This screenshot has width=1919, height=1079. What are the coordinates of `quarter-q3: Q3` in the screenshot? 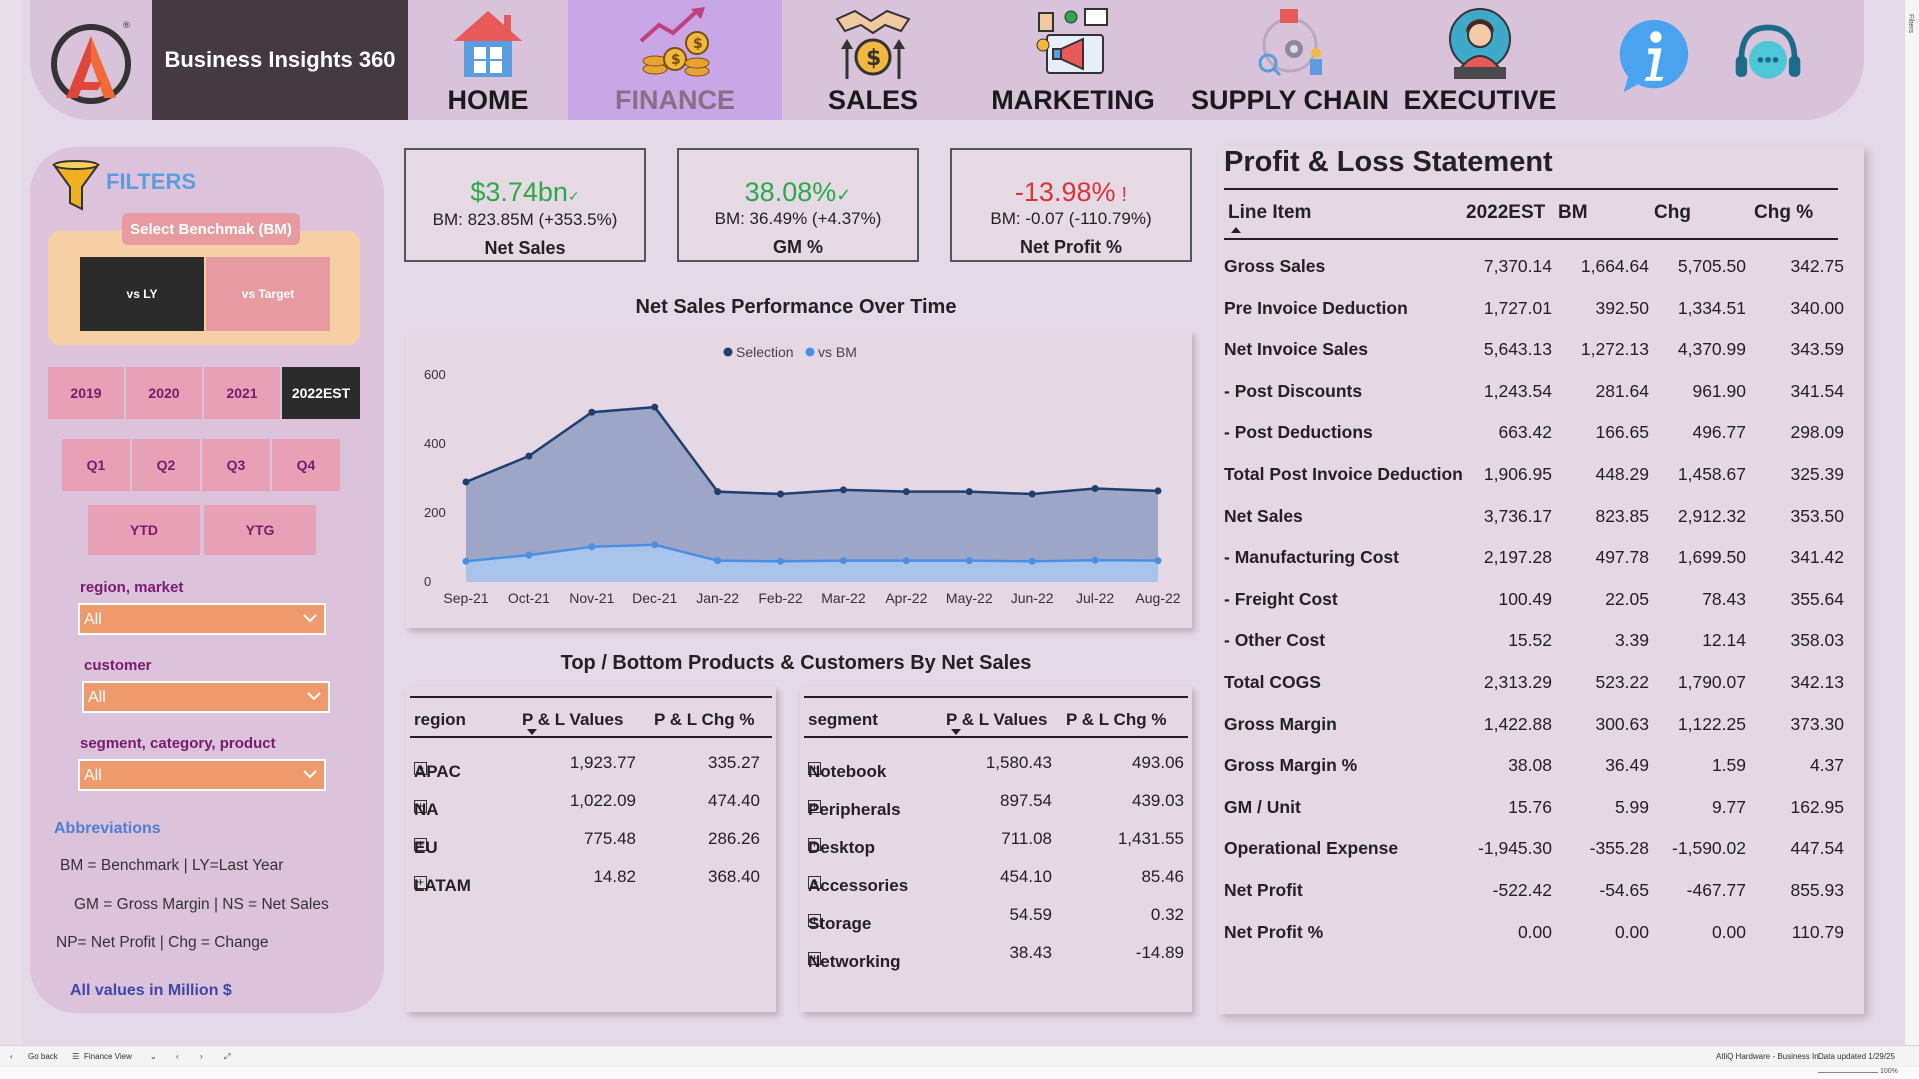 It's located at (236, 465).